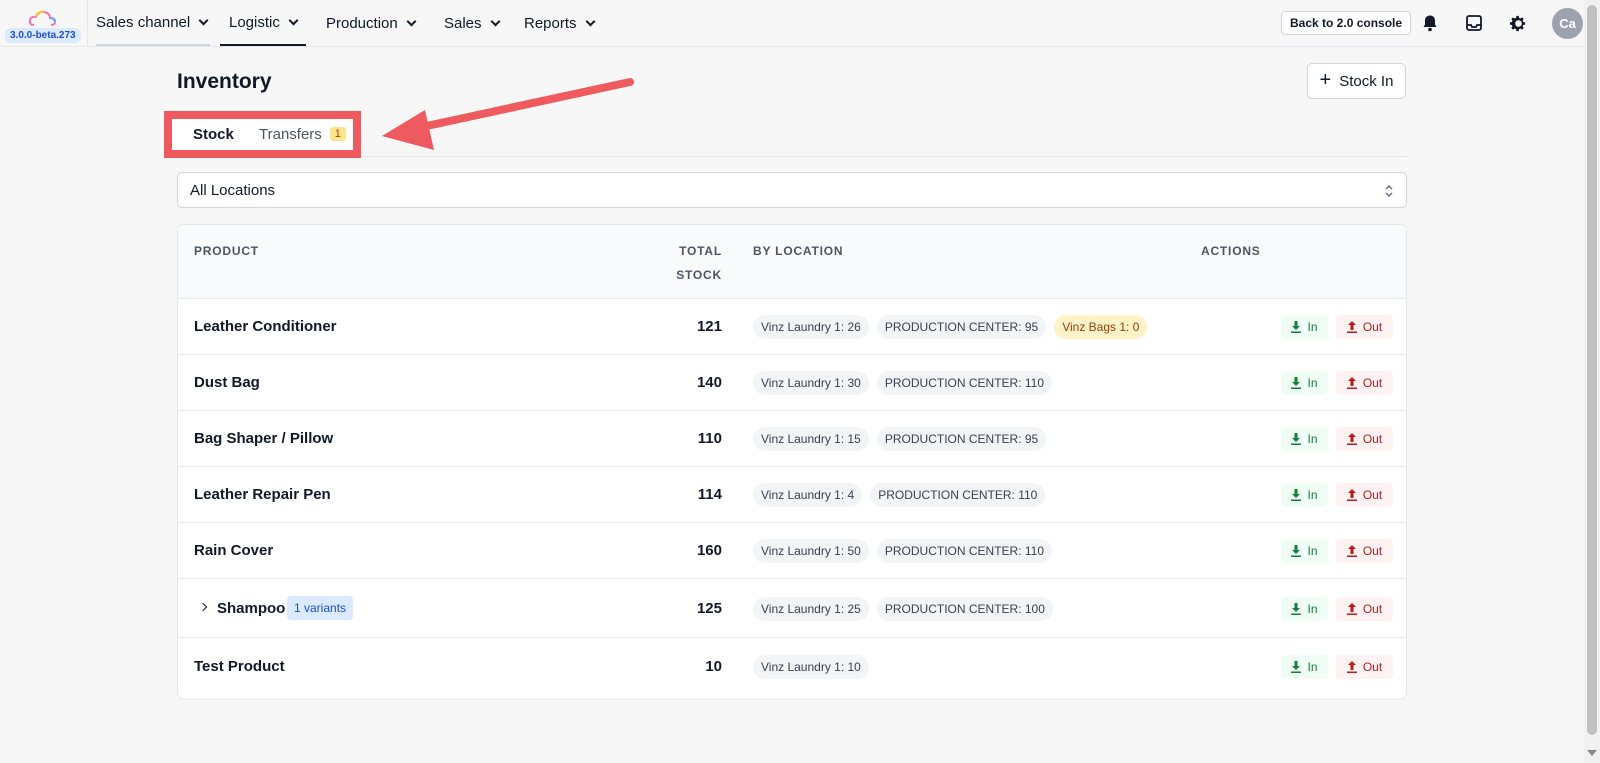 This screenshot has width=1600, height=763. Describe the element at coordinates (224, 81) in the screenshot. I see `page-title: Inventory` at that location.